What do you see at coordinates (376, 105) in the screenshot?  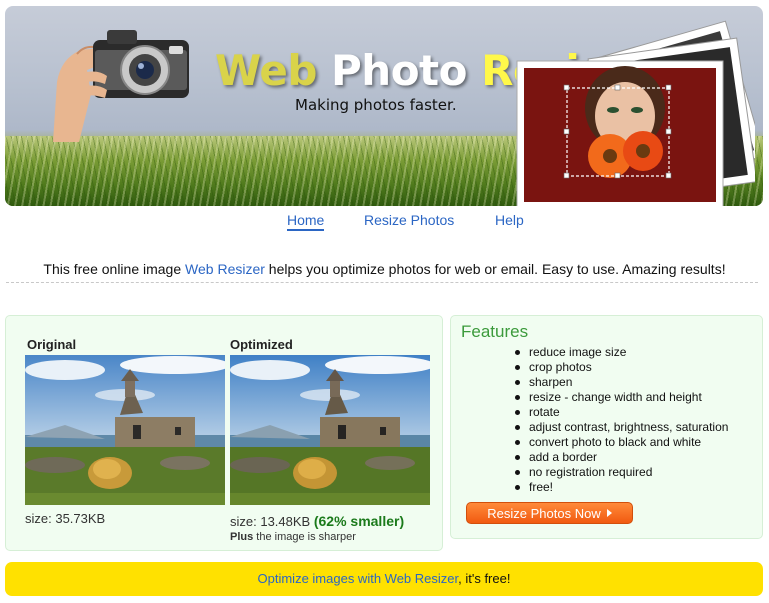 I see `site-tagline: Making photos faster.` at bounding box center [376, 105].